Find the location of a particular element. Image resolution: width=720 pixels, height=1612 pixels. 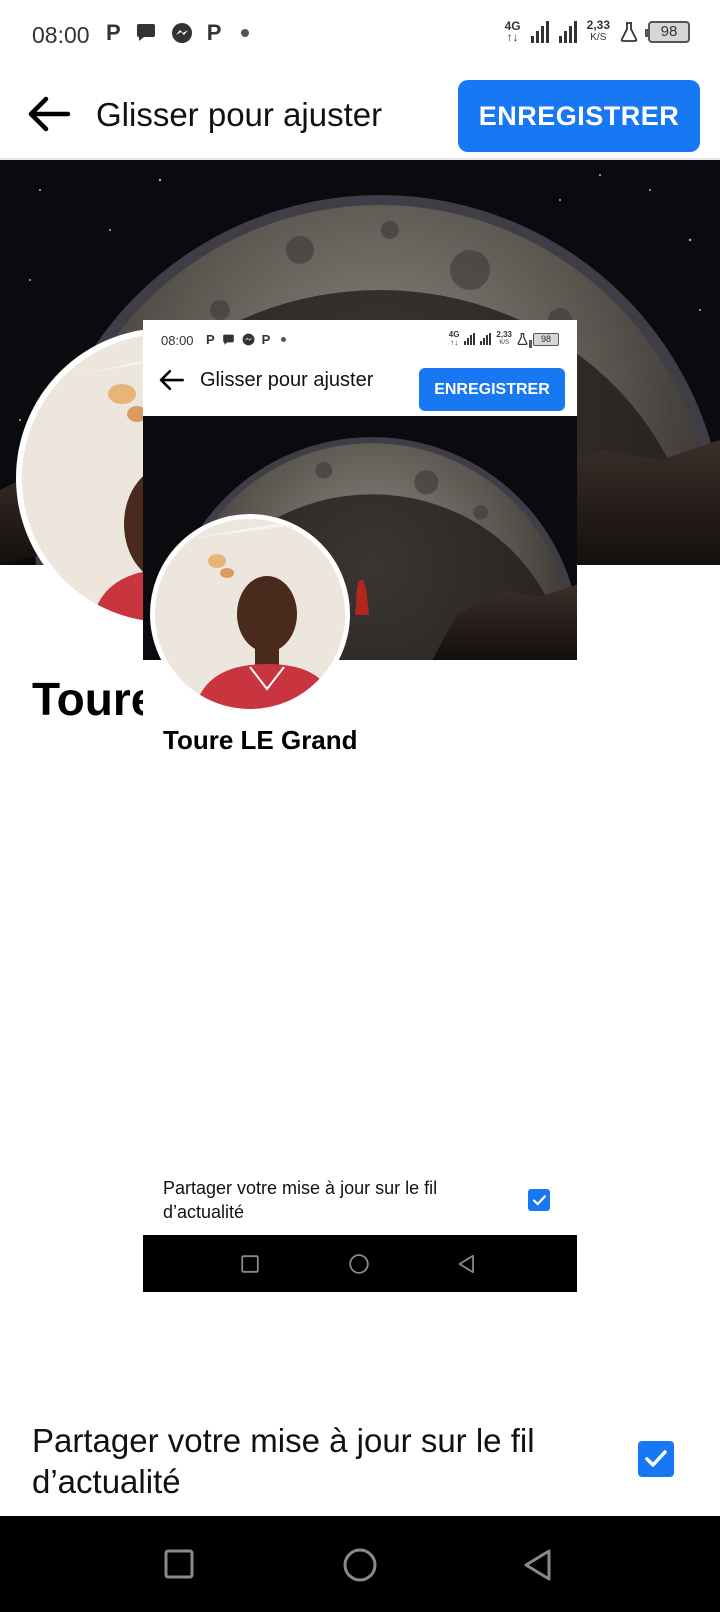

profile-avatar is located at coordinates (250, 614).